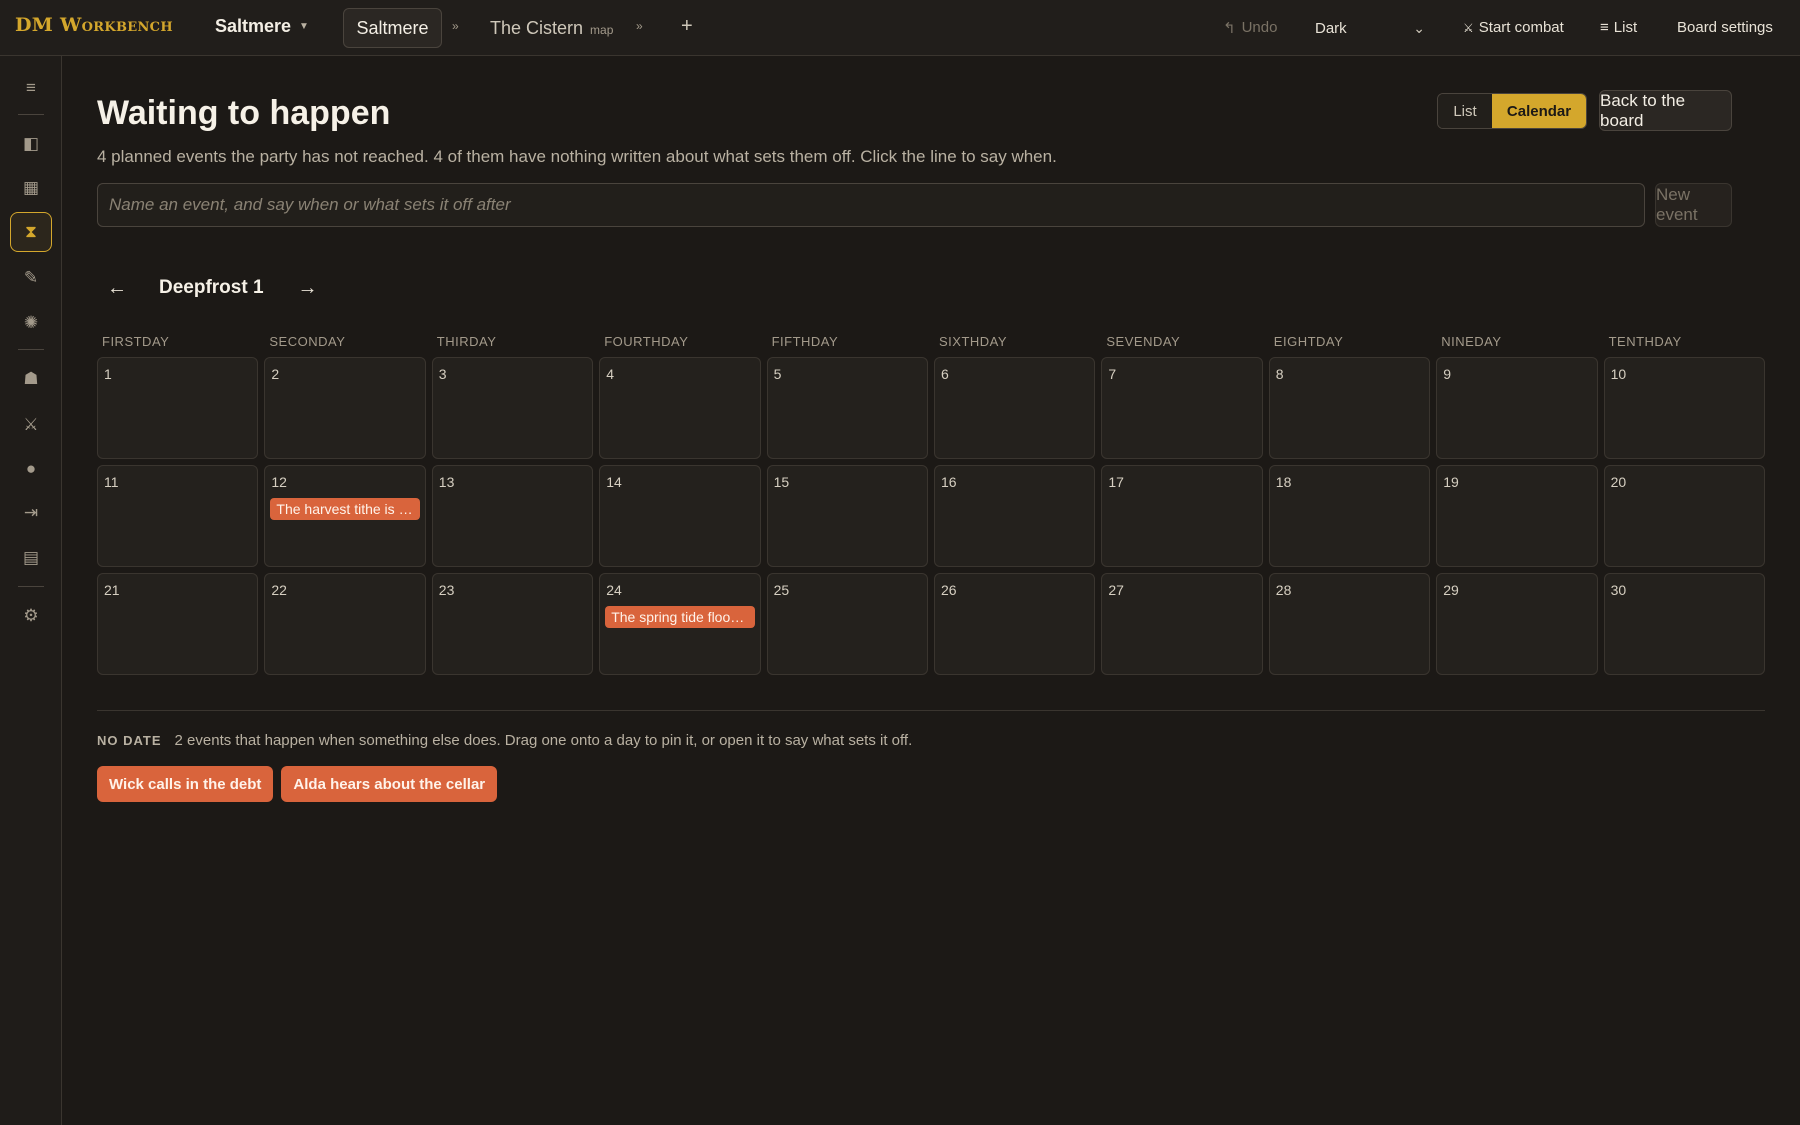 This screenshot has width=1800, height=1125. I want to click on calendar-day-cell: 27, so click(1182, 624).